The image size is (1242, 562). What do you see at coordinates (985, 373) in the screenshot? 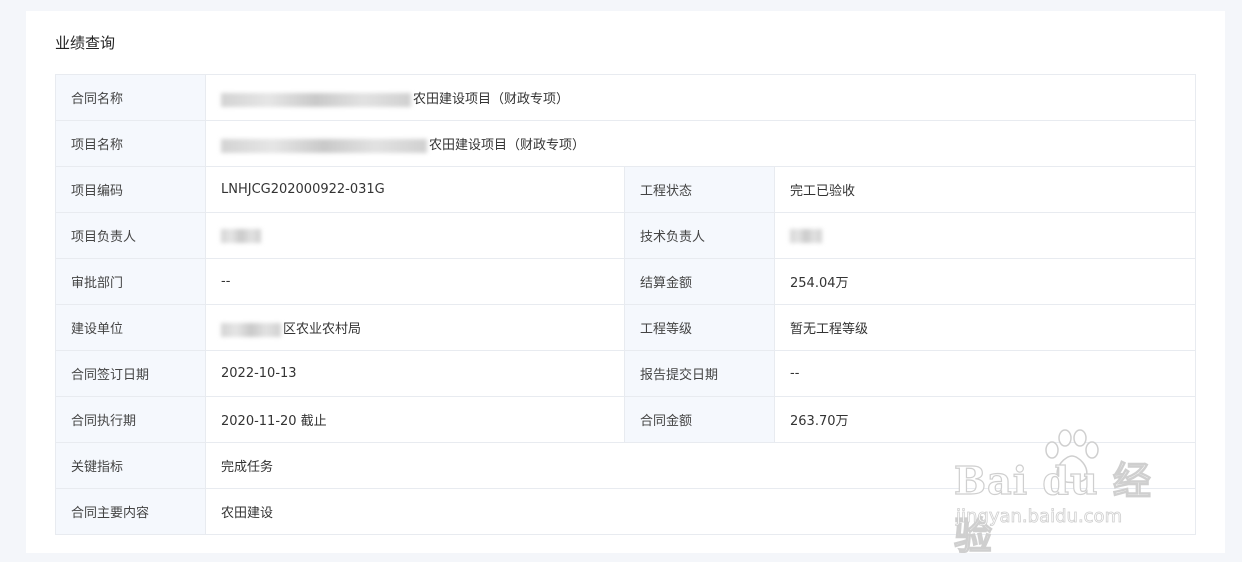
I see `report-submit-date-value: --` at bounding box center [985, 373].